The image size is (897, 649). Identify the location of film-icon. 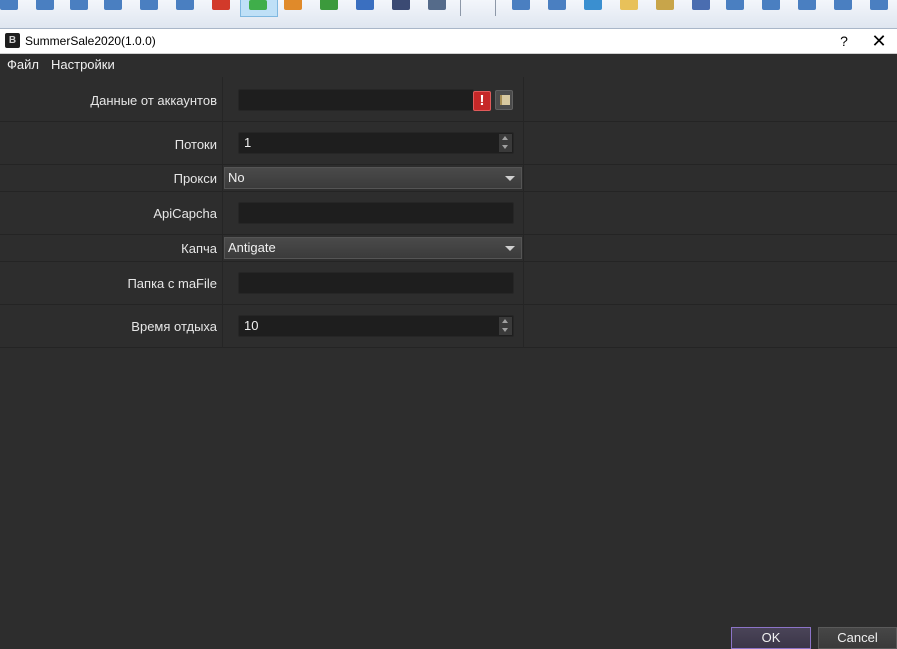
(401, 5).